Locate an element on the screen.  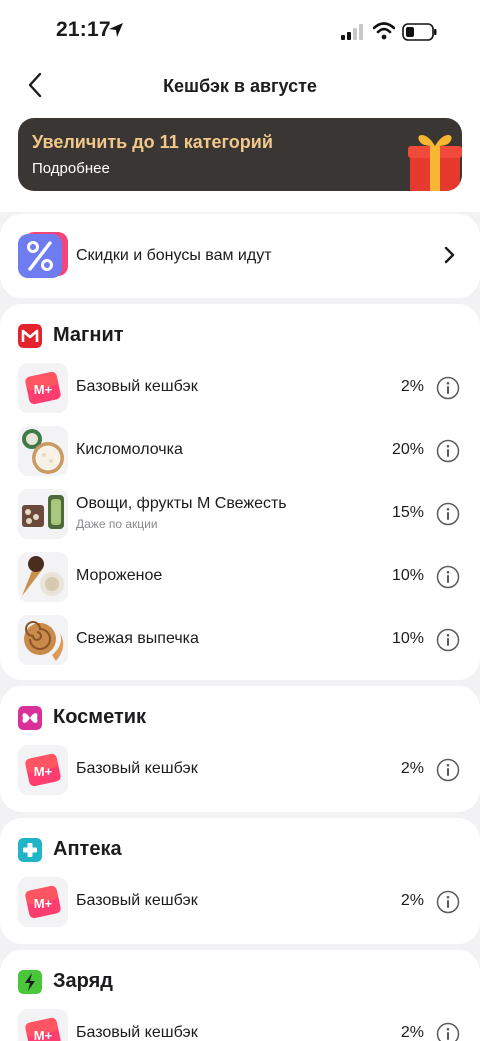
pastry-icon is located at coordinates (43, 640).